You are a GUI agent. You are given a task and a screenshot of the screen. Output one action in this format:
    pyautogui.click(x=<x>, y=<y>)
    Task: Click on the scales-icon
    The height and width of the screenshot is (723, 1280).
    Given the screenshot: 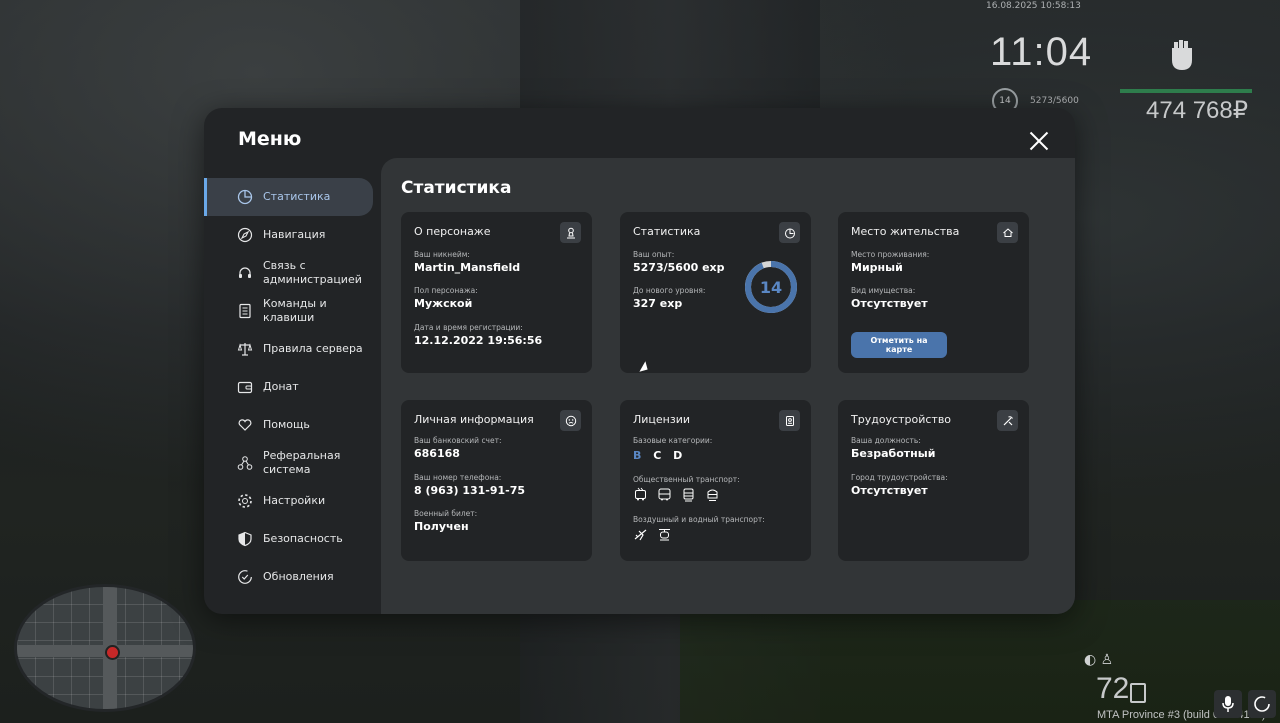 What is the action you would take?
    pyautogui.click(x=245, y=349)
    